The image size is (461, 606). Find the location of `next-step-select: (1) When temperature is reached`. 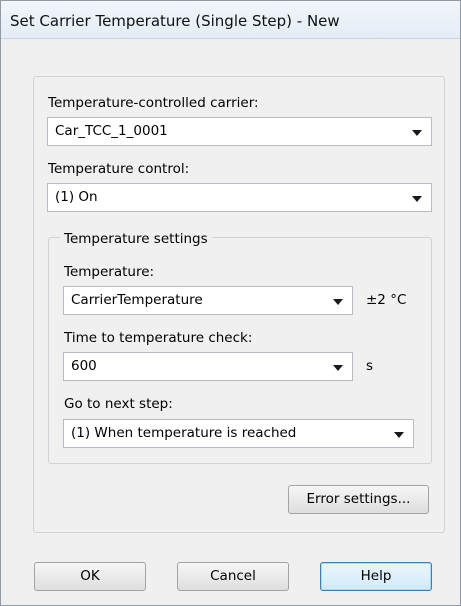

next-step-select: (1) When temperature is reached is located at coordinates (238, 433).